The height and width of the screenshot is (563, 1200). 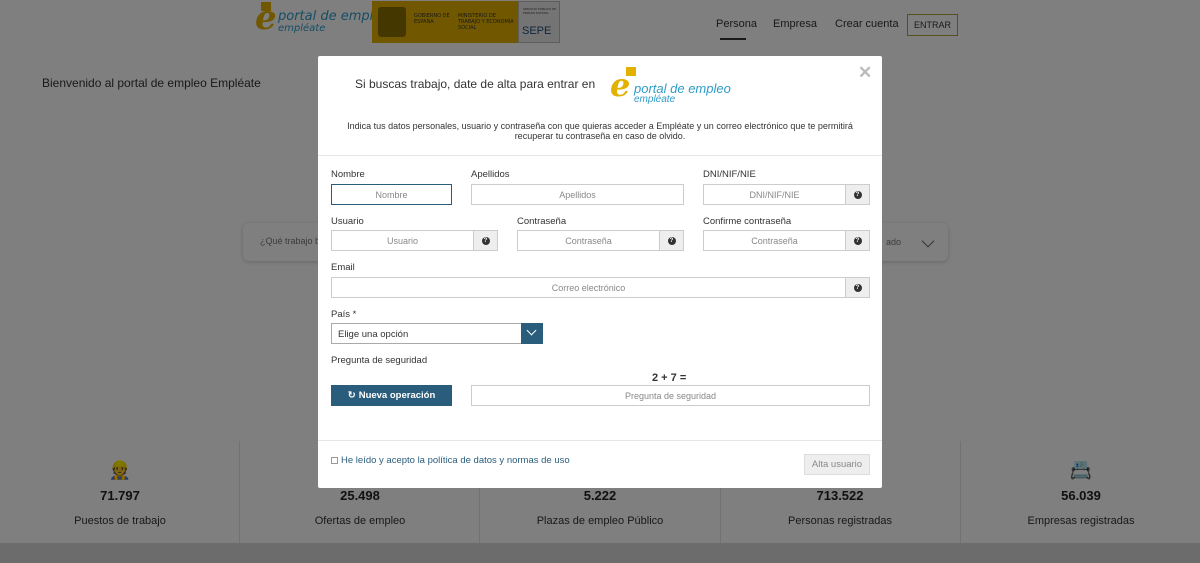 I want to click on nombre-label: Nombre, so click(x=348, y=174).